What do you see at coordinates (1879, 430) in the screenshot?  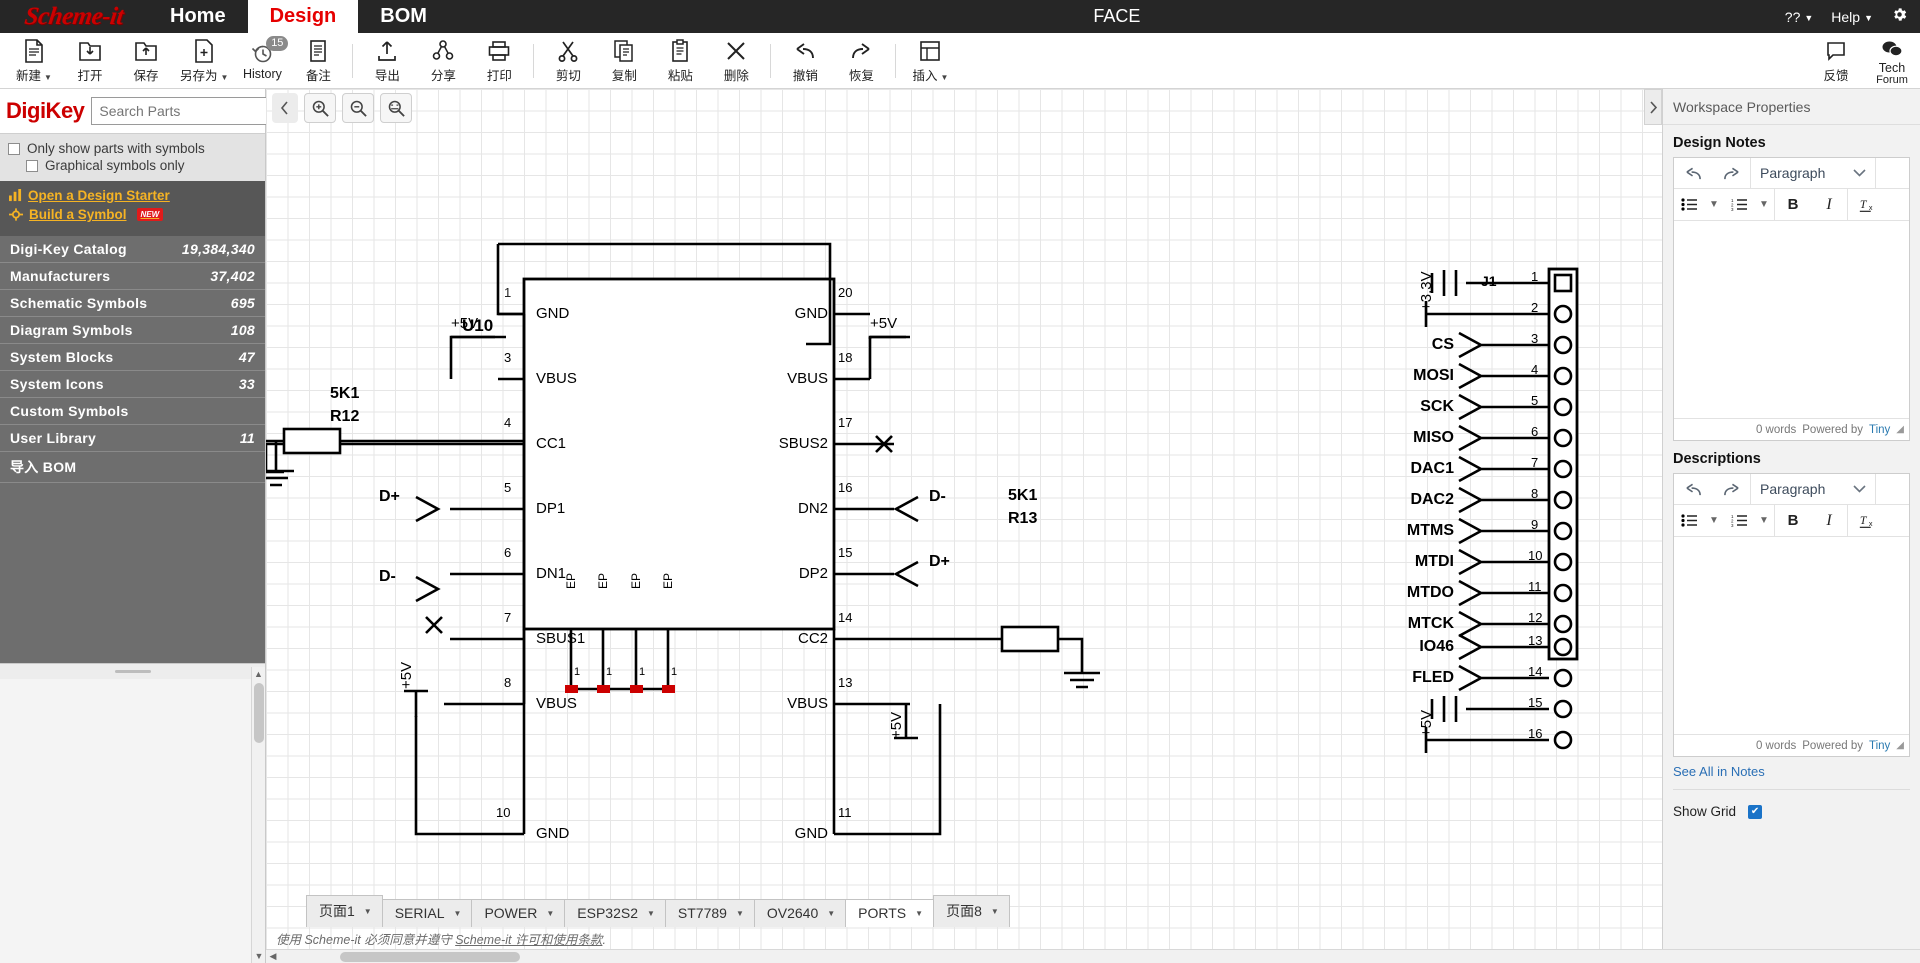 I see `design-notes-powered-brand: Tiny` at bounding box center [1879, 430].